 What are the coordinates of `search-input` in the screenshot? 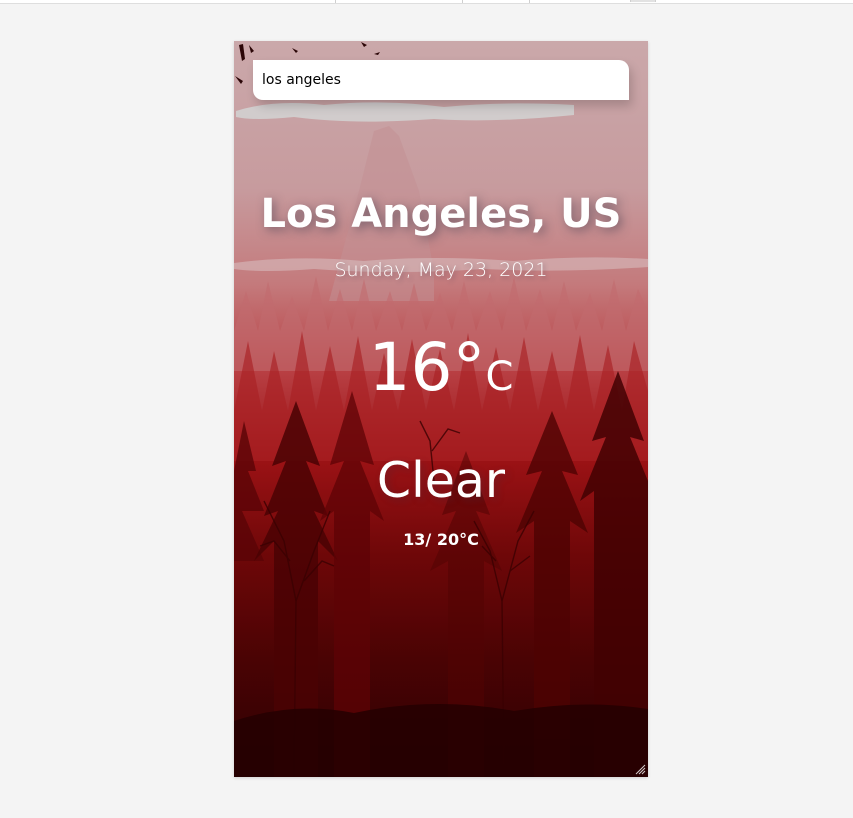 It's located at (441, 80).